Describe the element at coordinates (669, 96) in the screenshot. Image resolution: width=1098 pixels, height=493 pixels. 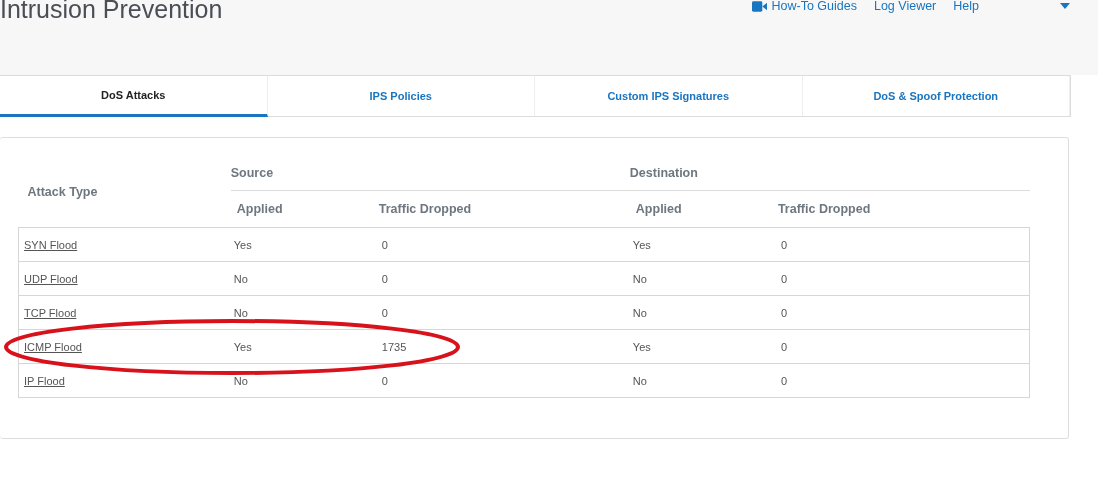
I see `tab: Custom IPS Signatures` at that location.